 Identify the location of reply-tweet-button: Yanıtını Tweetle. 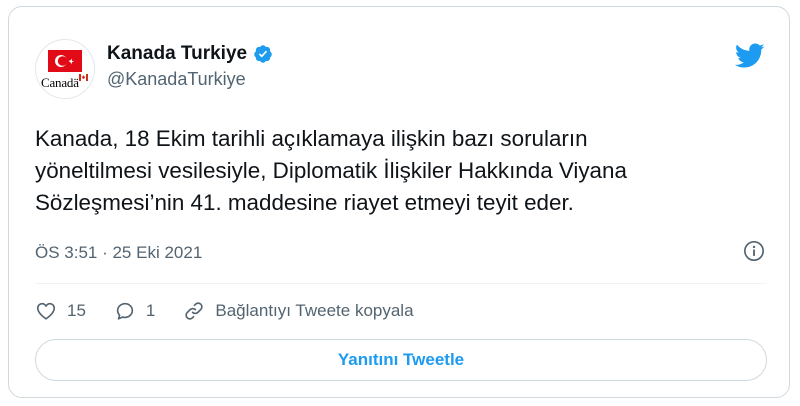
(401, 360).